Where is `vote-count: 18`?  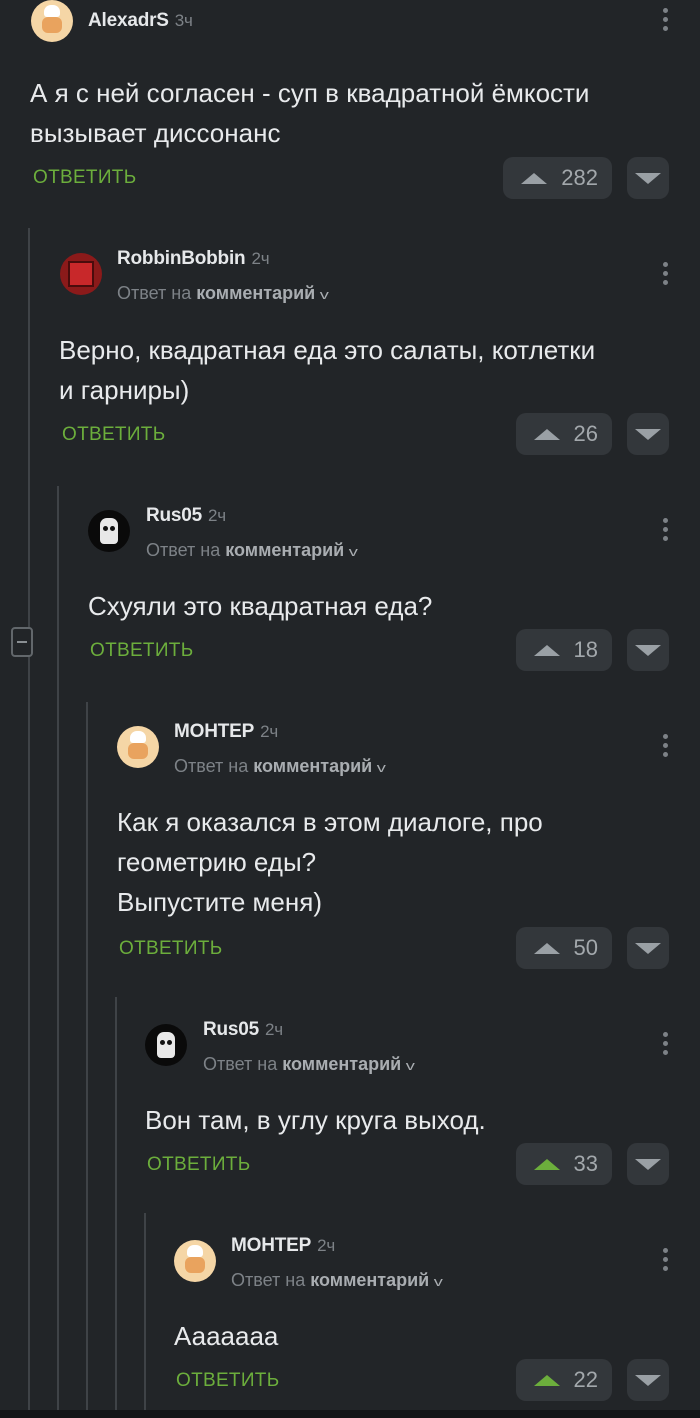 vote-count: 18 is located at coordinates (585, 649).